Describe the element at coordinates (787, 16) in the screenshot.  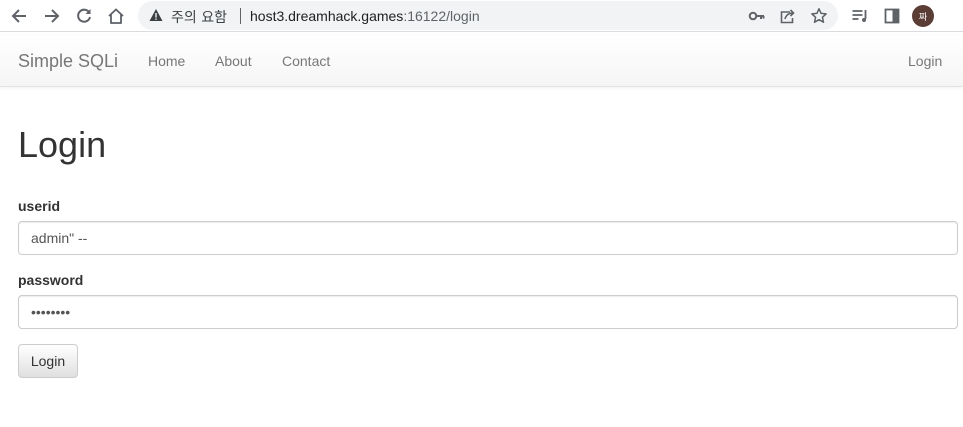
I see `share-icon` at that location.